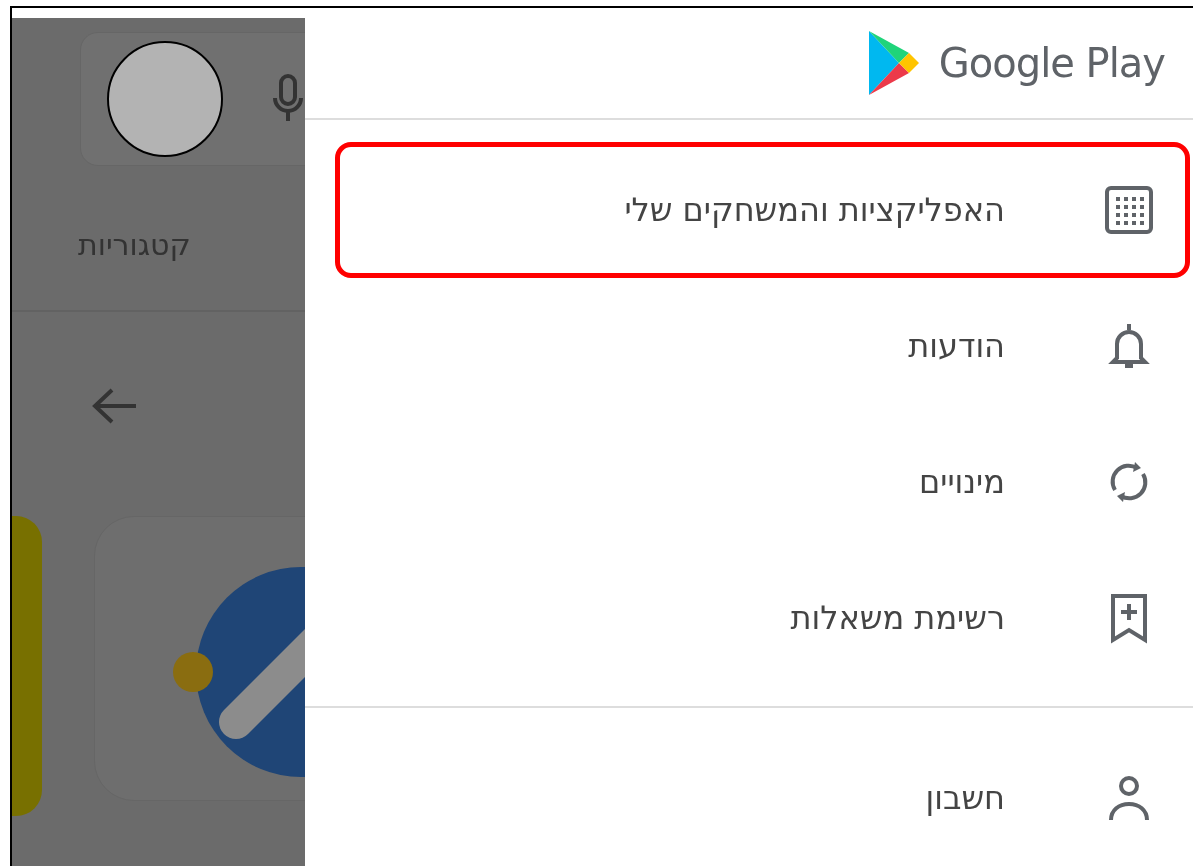  Describe the element at coordinates (1129, 210) in the screenshot. I see `grid-icon` at that location.